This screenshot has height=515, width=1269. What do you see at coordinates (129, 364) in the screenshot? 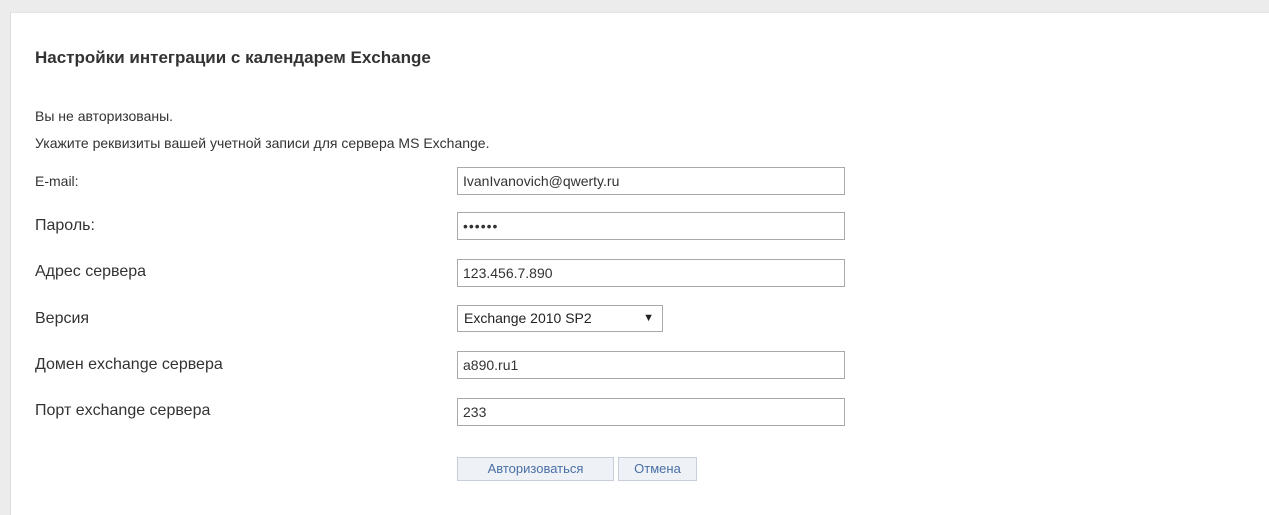
I see `domain-label: Домен exchange сервера` at bounding box center [129, 364].